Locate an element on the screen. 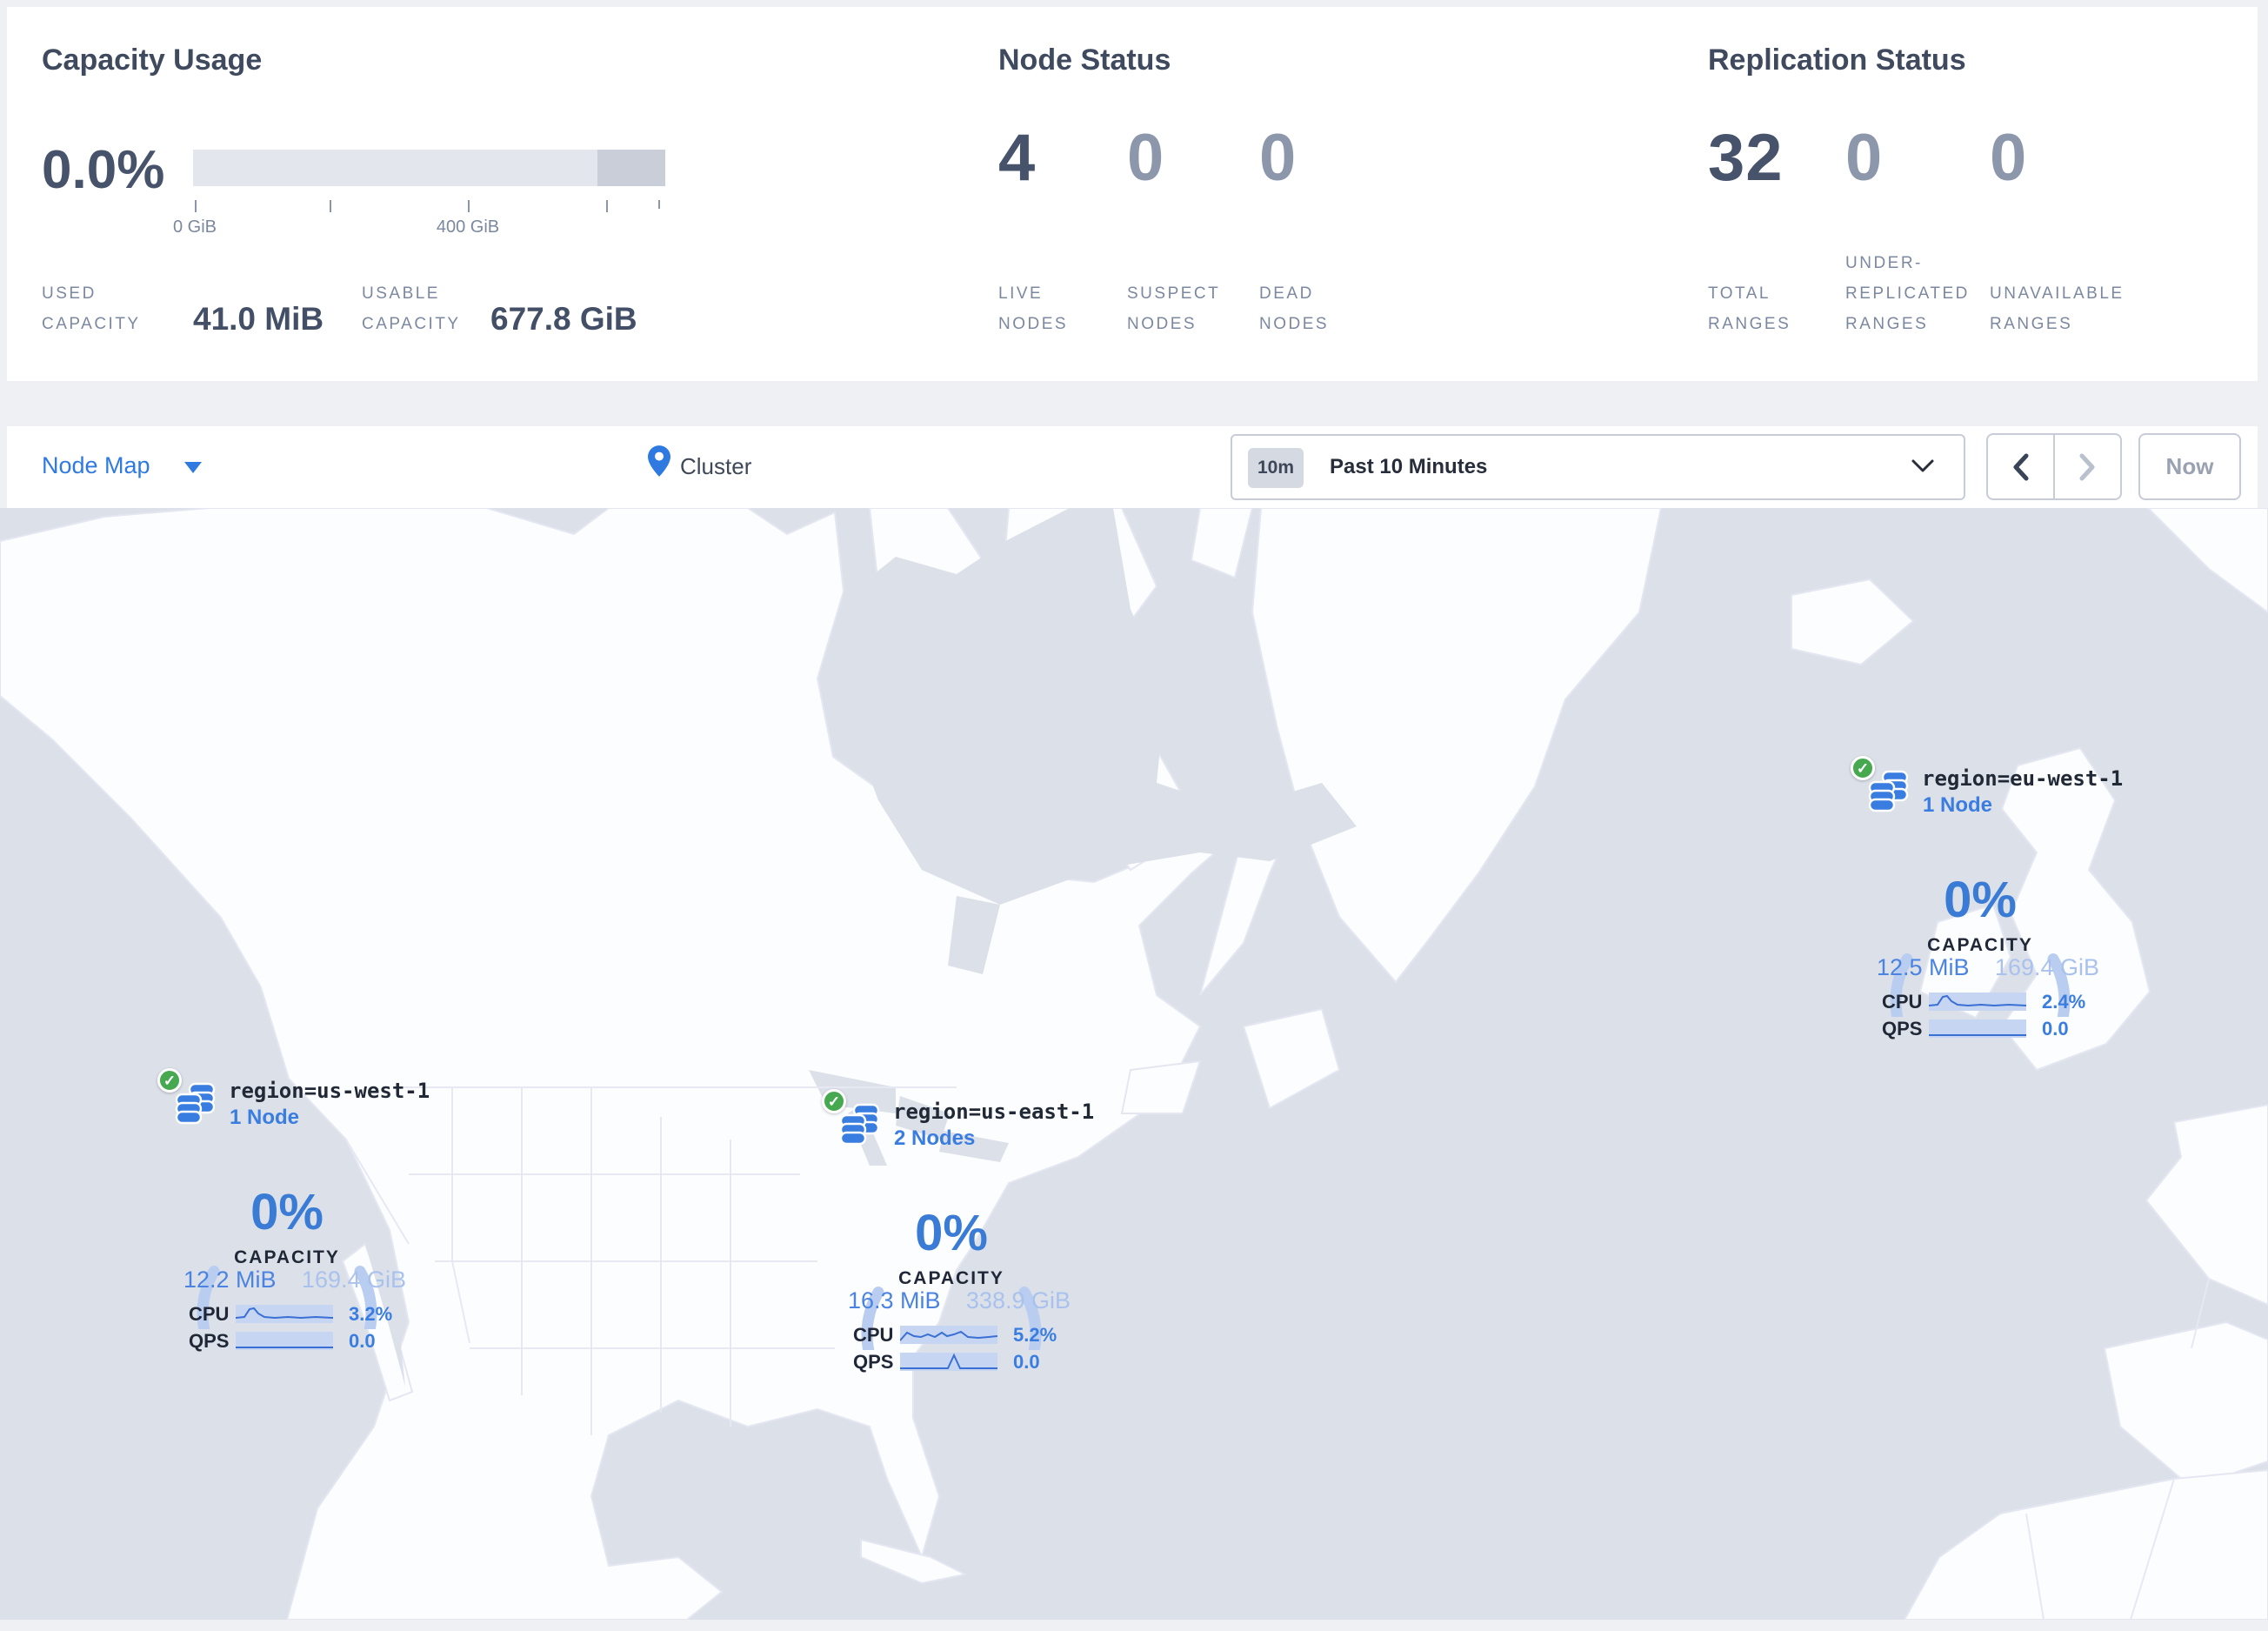 This screenshot has width=2268, height=1631. cpu-row: CPU 2.4% is located at coordinates (1984, 1002).